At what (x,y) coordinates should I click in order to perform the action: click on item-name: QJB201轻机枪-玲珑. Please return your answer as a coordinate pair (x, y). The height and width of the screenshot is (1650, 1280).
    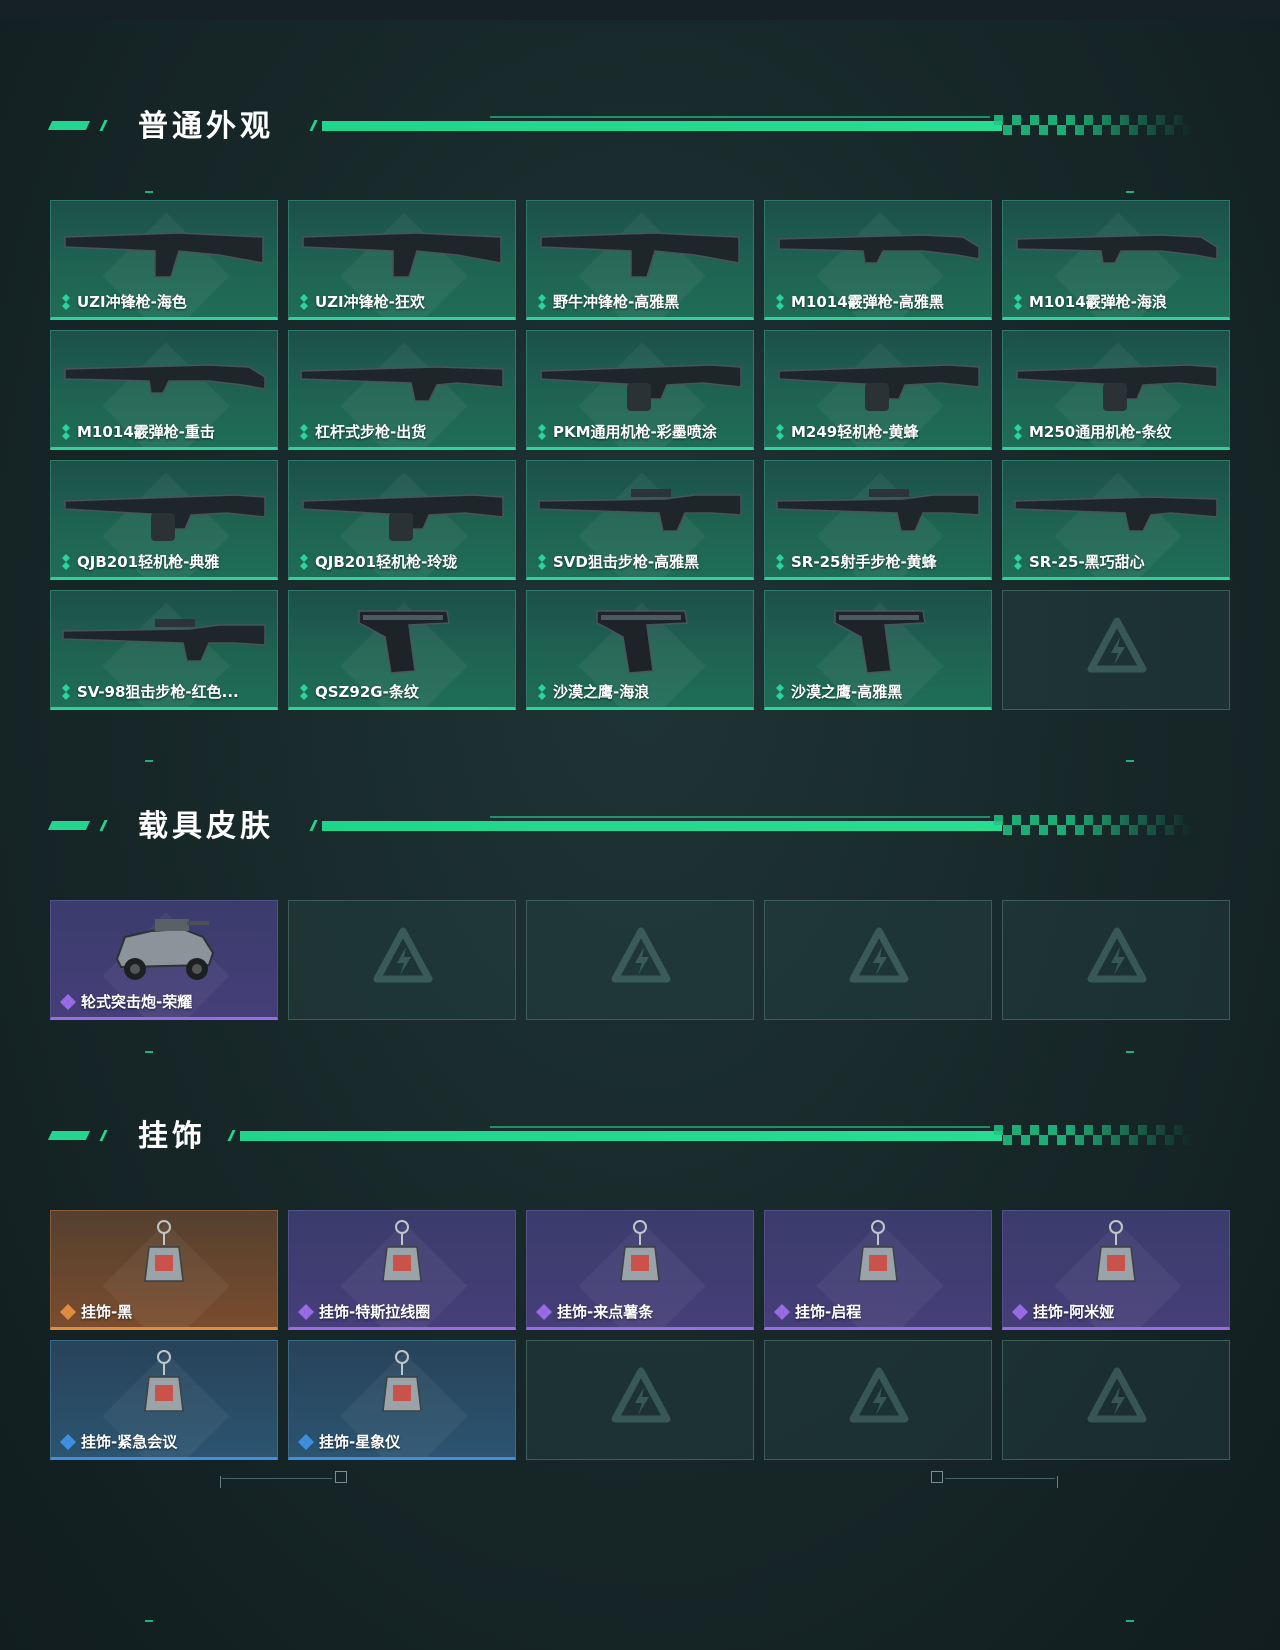
    Looking at the image, I should click on (386, 562).